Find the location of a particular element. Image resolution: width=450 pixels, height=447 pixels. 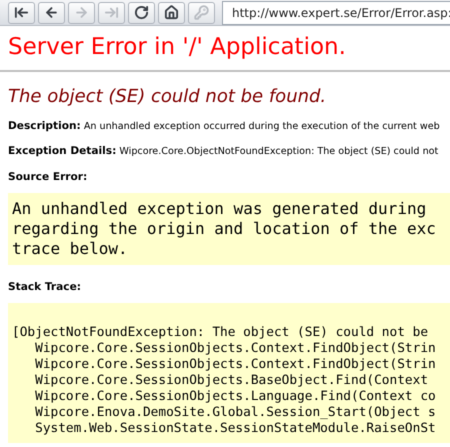

description-text: Description: An unhandled exception occurred during the execution of the current web is located at coordinates (224, 126).